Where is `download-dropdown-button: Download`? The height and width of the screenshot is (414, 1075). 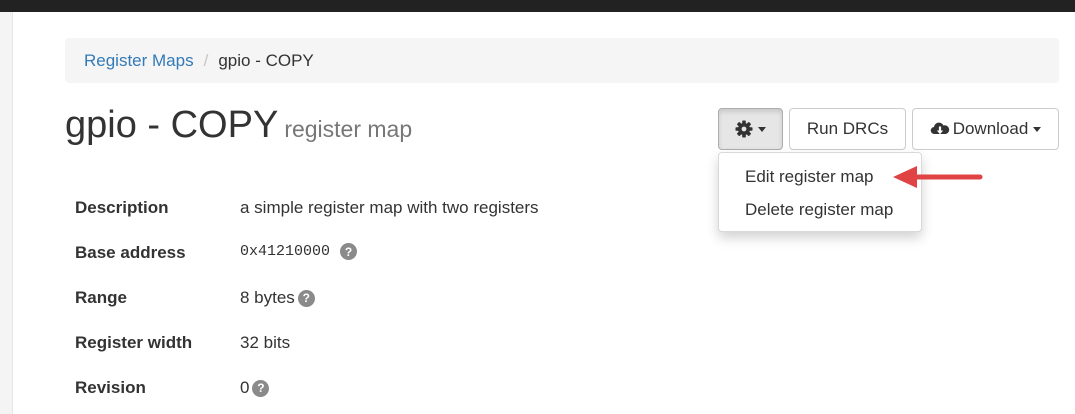
download-dropdown-button: Download is located at coordinates (985, 129).